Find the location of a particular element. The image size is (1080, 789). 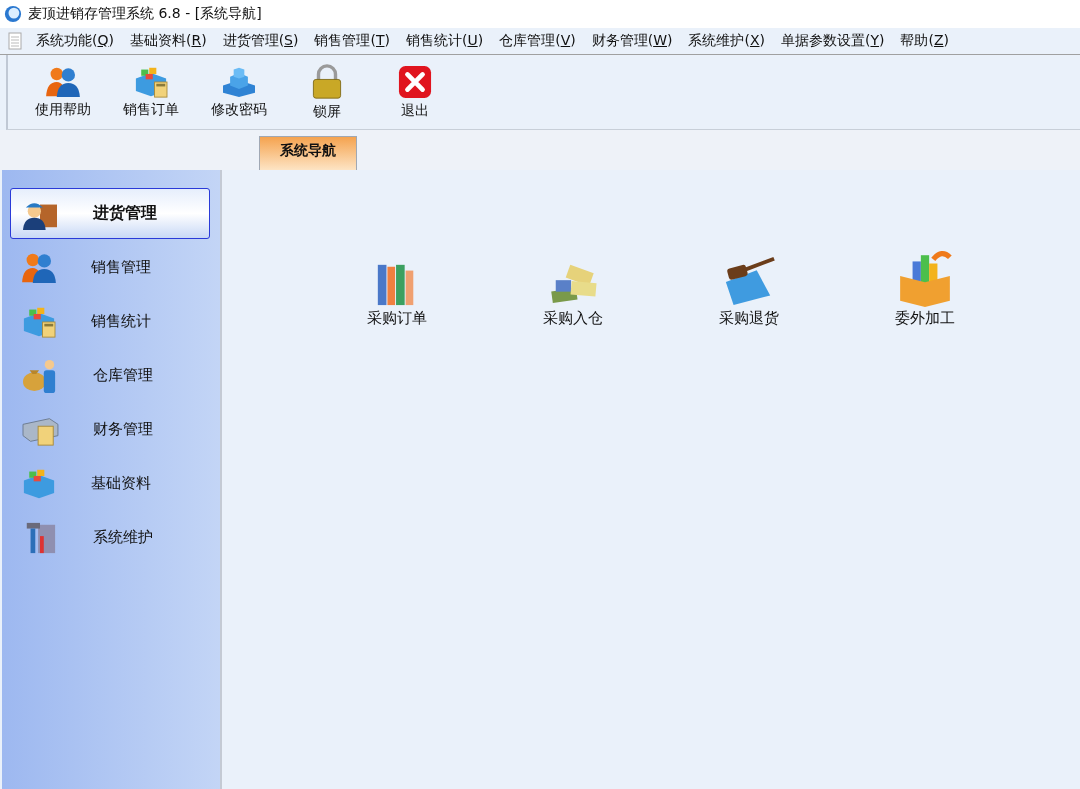

menu-item: 单据参数设置(Y) is located at coordinates (833, 41).